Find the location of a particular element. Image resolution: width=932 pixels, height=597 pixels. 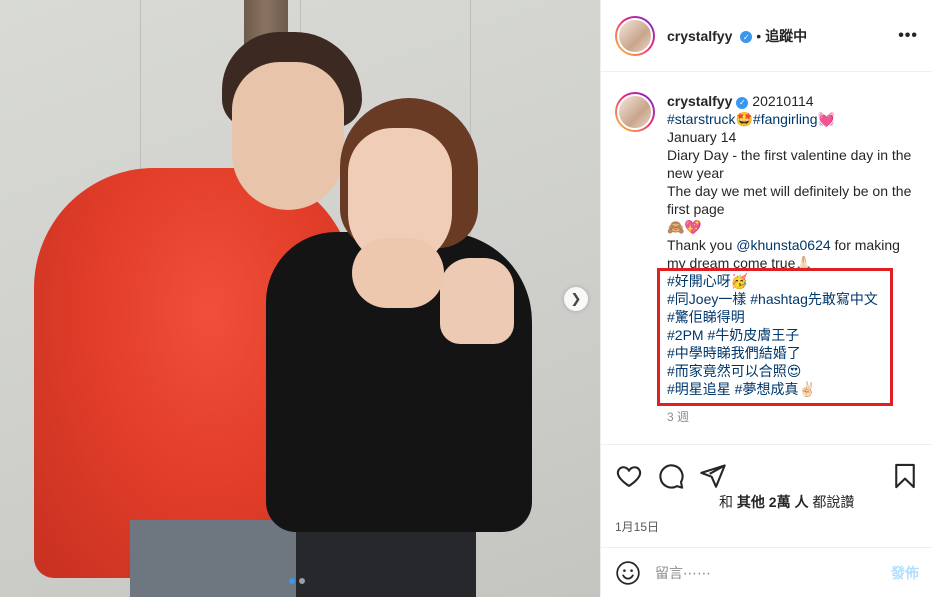

carousel-dot is located at coordinates (302, 581).